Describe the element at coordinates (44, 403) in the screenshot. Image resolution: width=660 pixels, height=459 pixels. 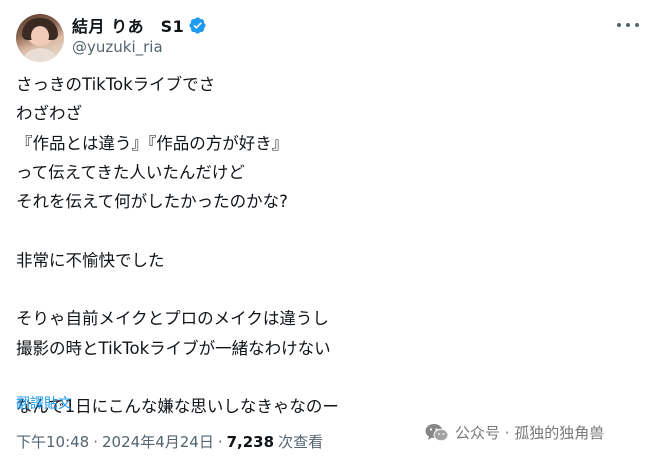
I see `translate-post-link: 翻譯貼文` at that location.